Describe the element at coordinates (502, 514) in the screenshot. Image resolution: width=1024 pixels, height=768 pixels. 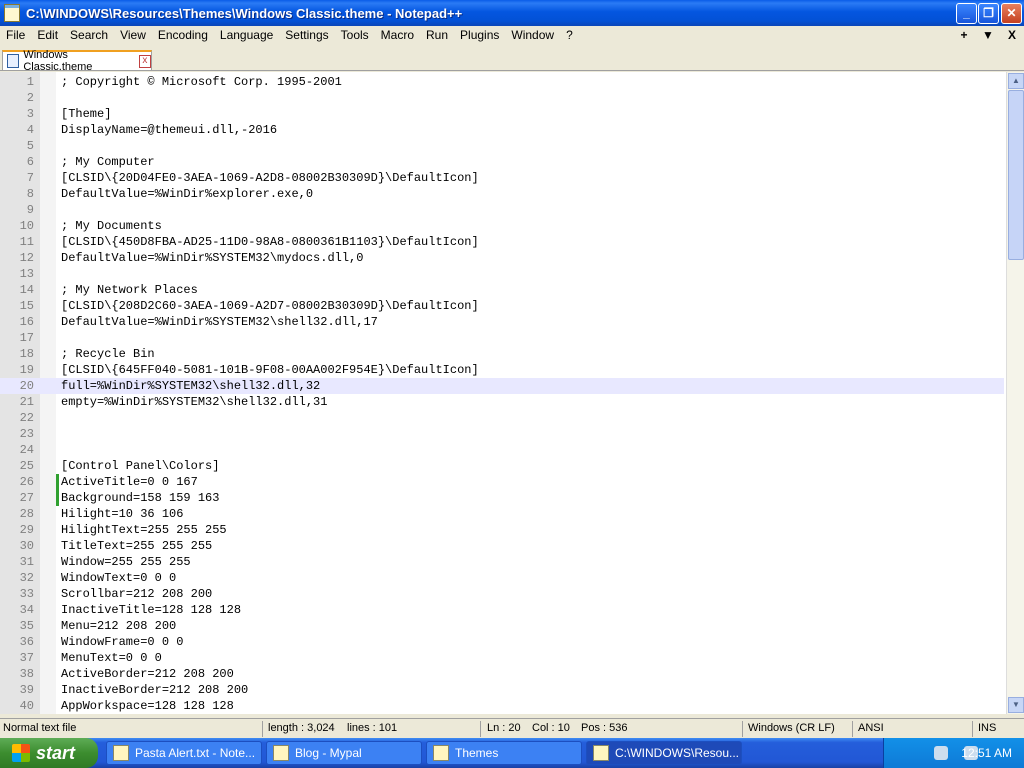
I see `editor-line: 28 Hilight=10 36 106` at that location.